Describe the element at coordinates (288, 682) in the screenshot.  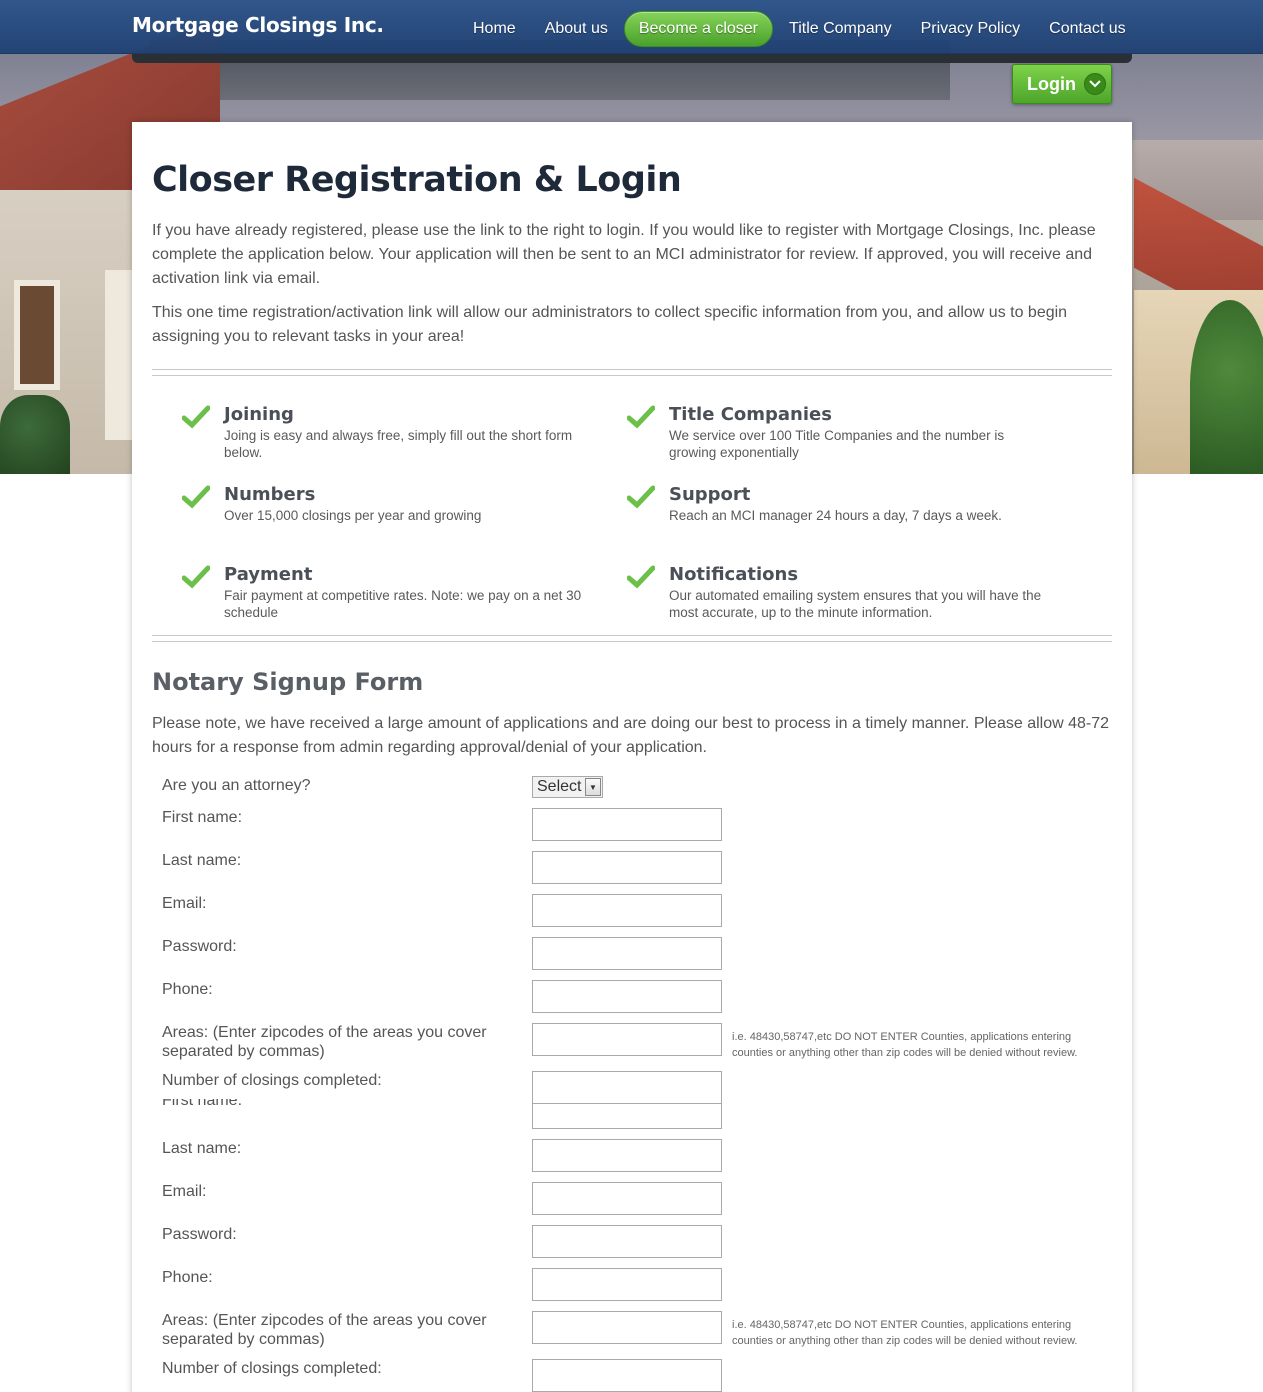
I see `signup-form-title: Notary Signup Form` at that location.